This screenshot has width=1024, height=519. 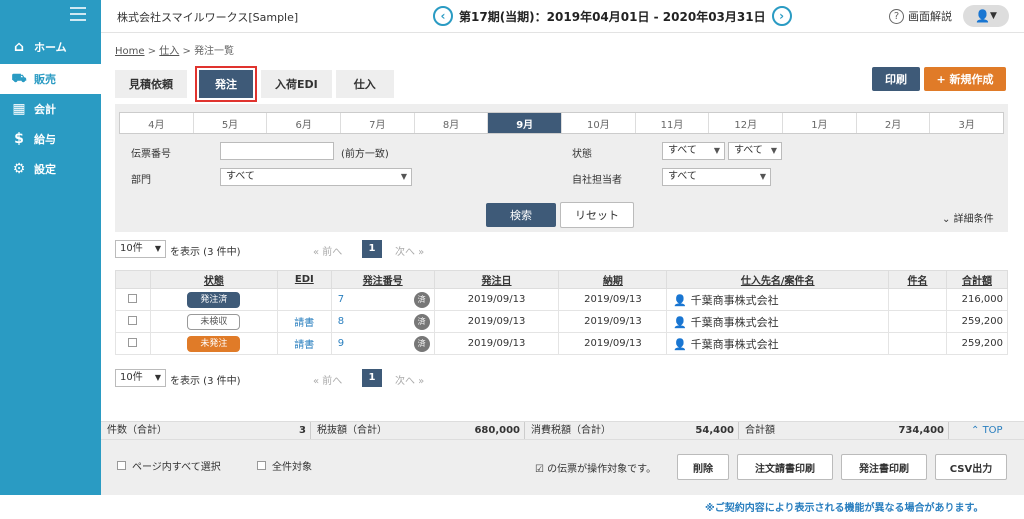 I want to click on person-icon: 👤, so click(x=680, y=344).